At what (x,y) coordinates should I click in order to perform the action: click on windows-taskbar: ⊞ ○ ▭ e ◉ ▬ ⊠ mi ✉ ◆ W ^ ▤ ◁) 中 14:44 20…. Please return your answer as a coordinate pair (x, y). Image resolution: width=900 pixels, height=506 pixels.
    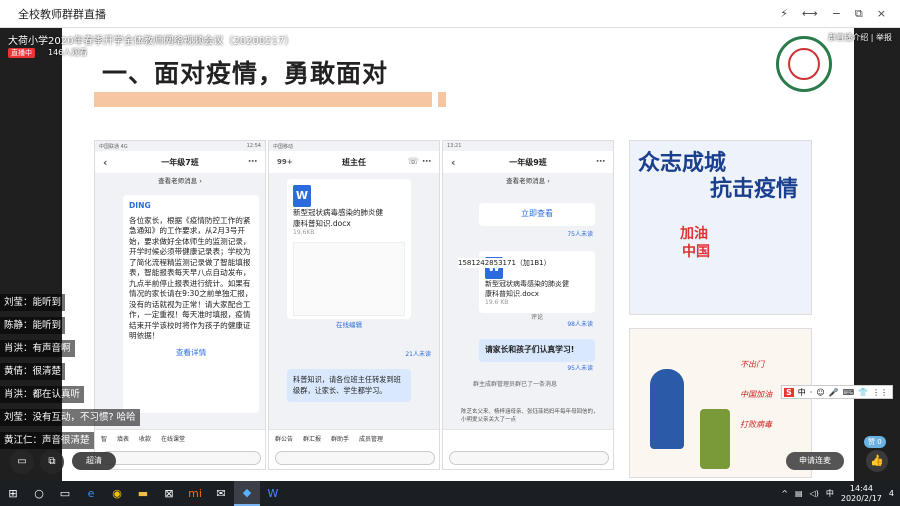
    Looking at the image, I should click on (450, 493).